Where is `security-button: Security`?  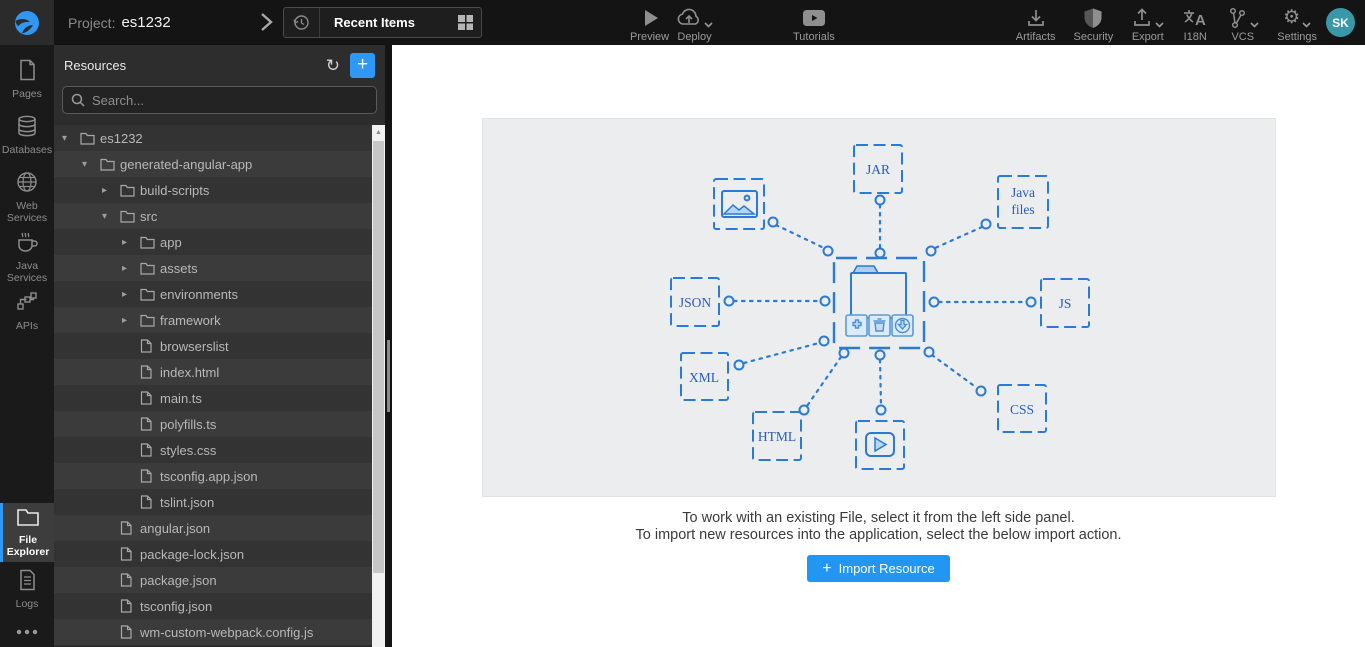 security-button: Security is located at coordinates (1093, 24).